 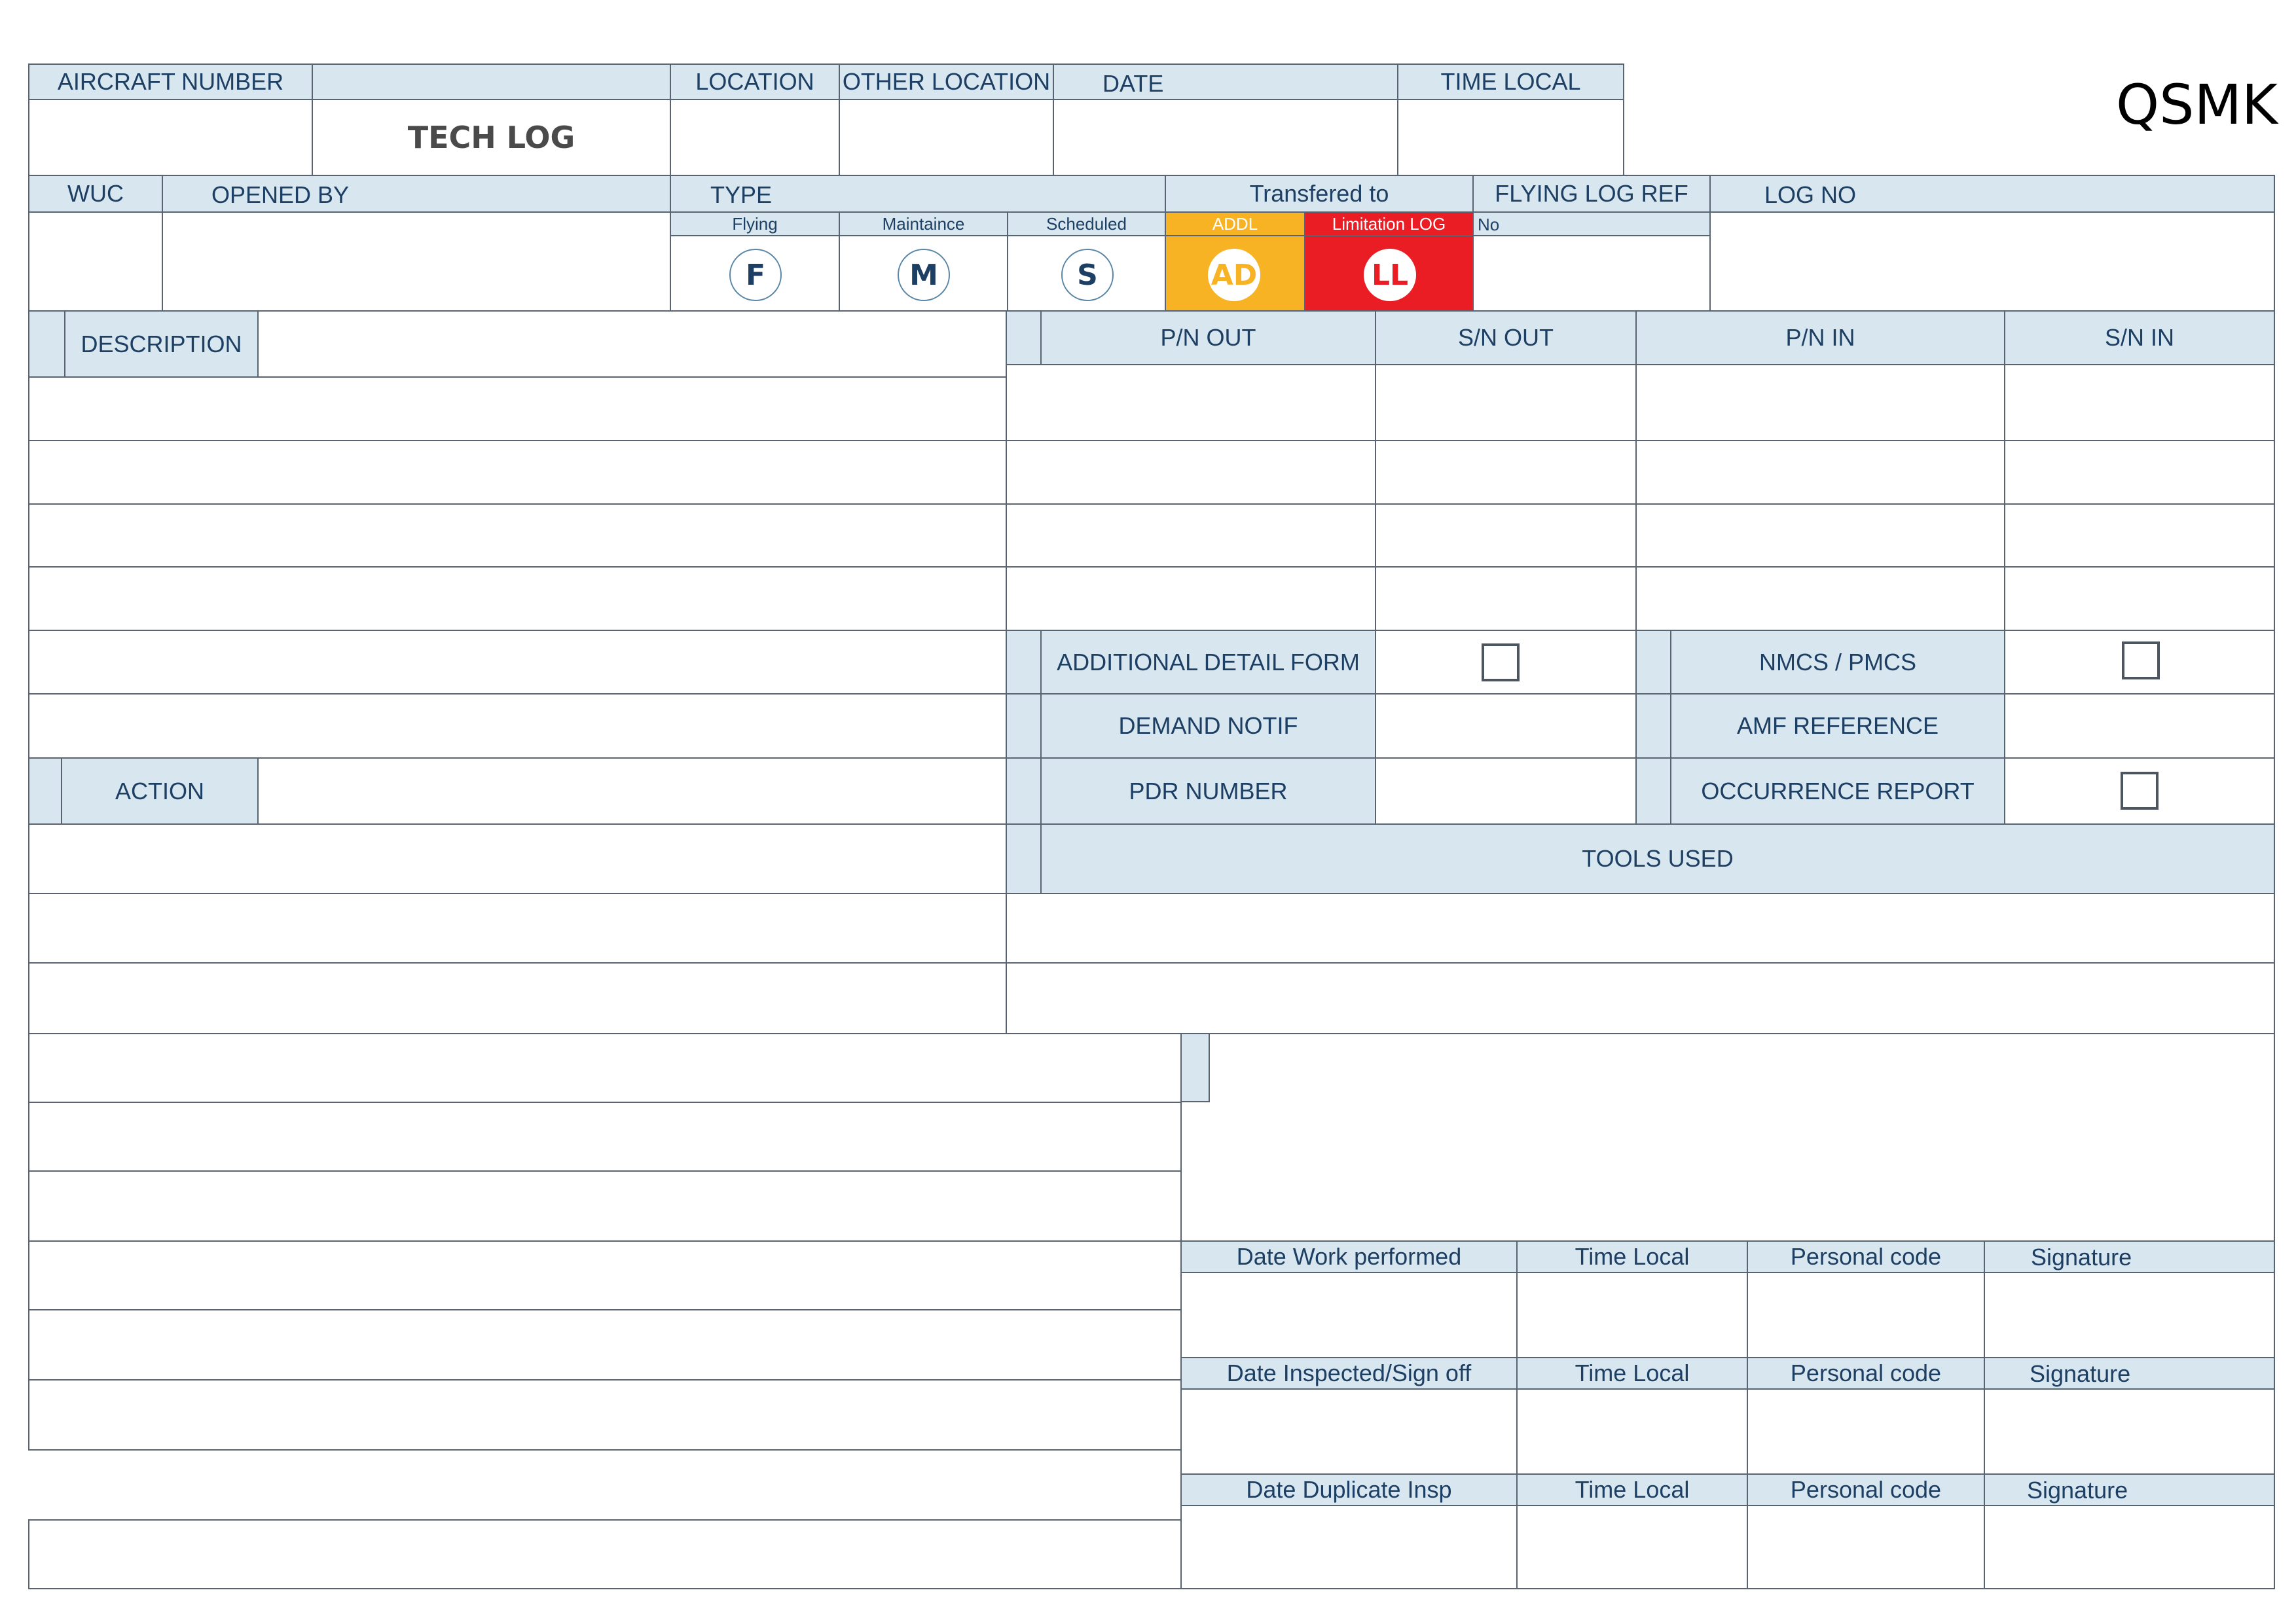 What do you see at coordinates (95, 261) in the screenshot?
I see `wuc-field` at bounding box center [95, 261].